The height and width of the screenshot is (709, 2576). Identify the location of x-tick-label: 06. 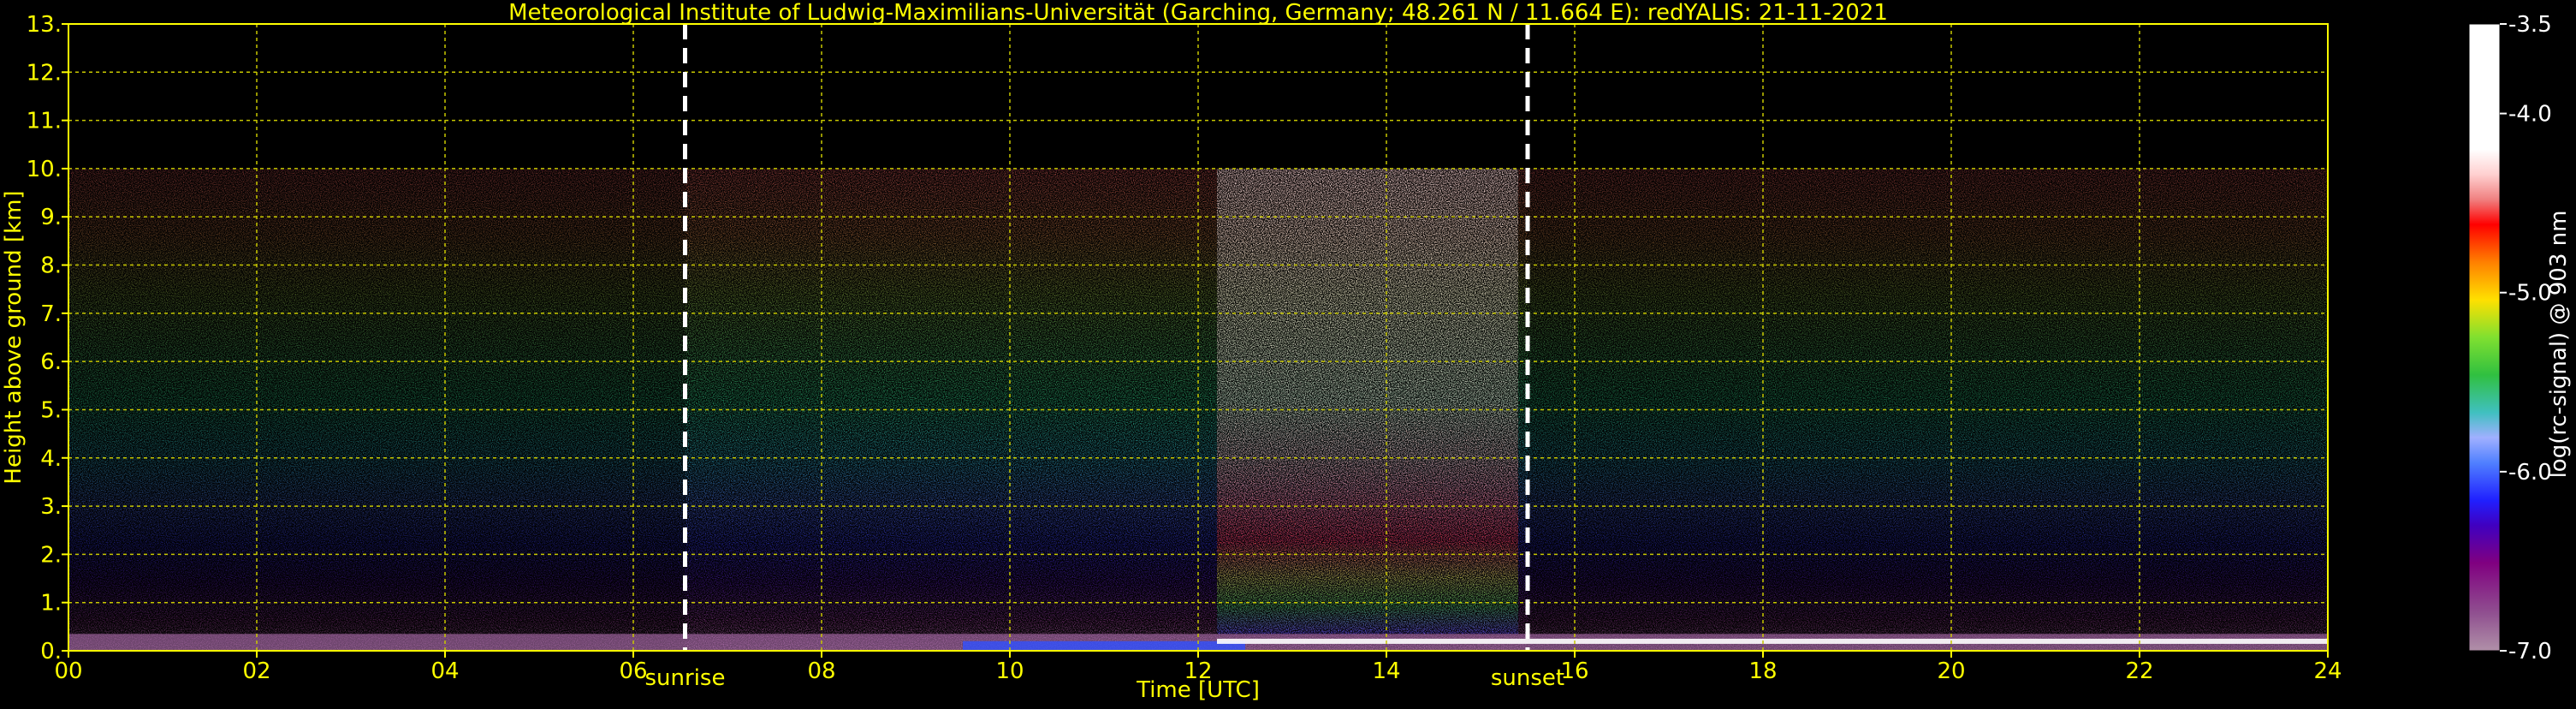
(633, 671).